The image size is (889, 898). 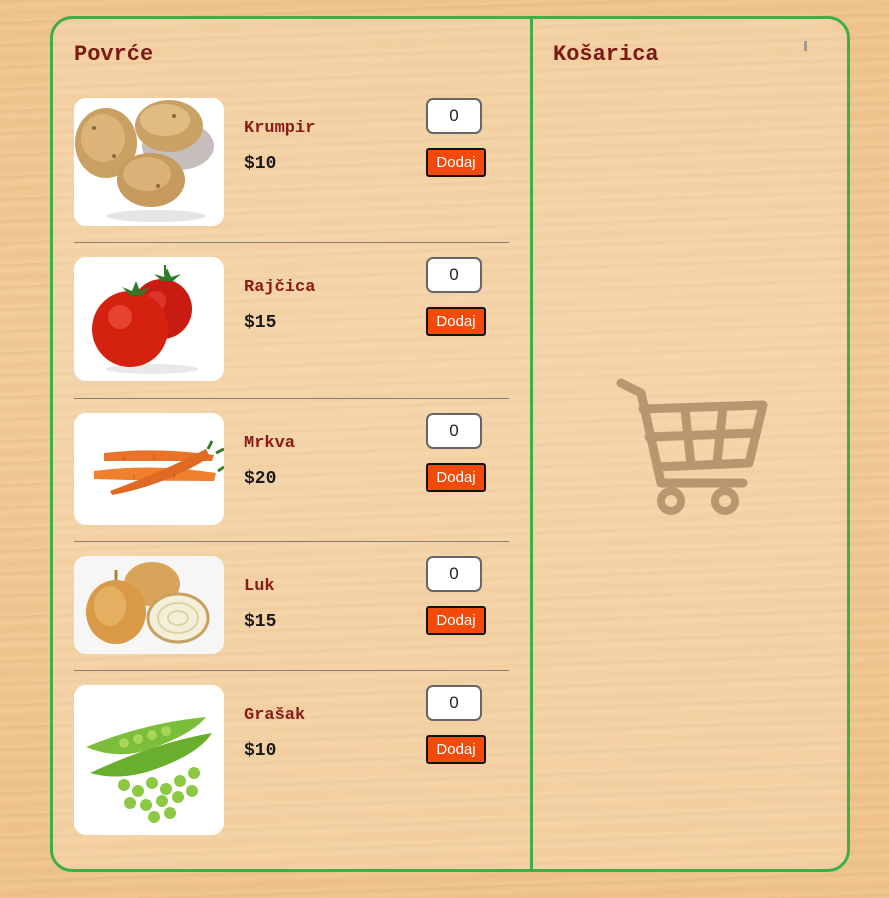 What do you see at coordinates (259, 586) in the screenshot?
I see `product-name: Luk` at bounding box center [259, 586].